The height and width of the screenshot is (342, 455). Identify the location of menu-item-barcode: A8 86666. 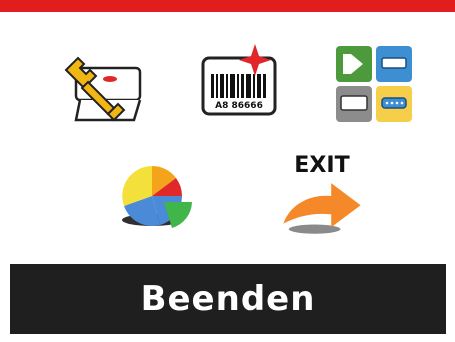
(239, 86).